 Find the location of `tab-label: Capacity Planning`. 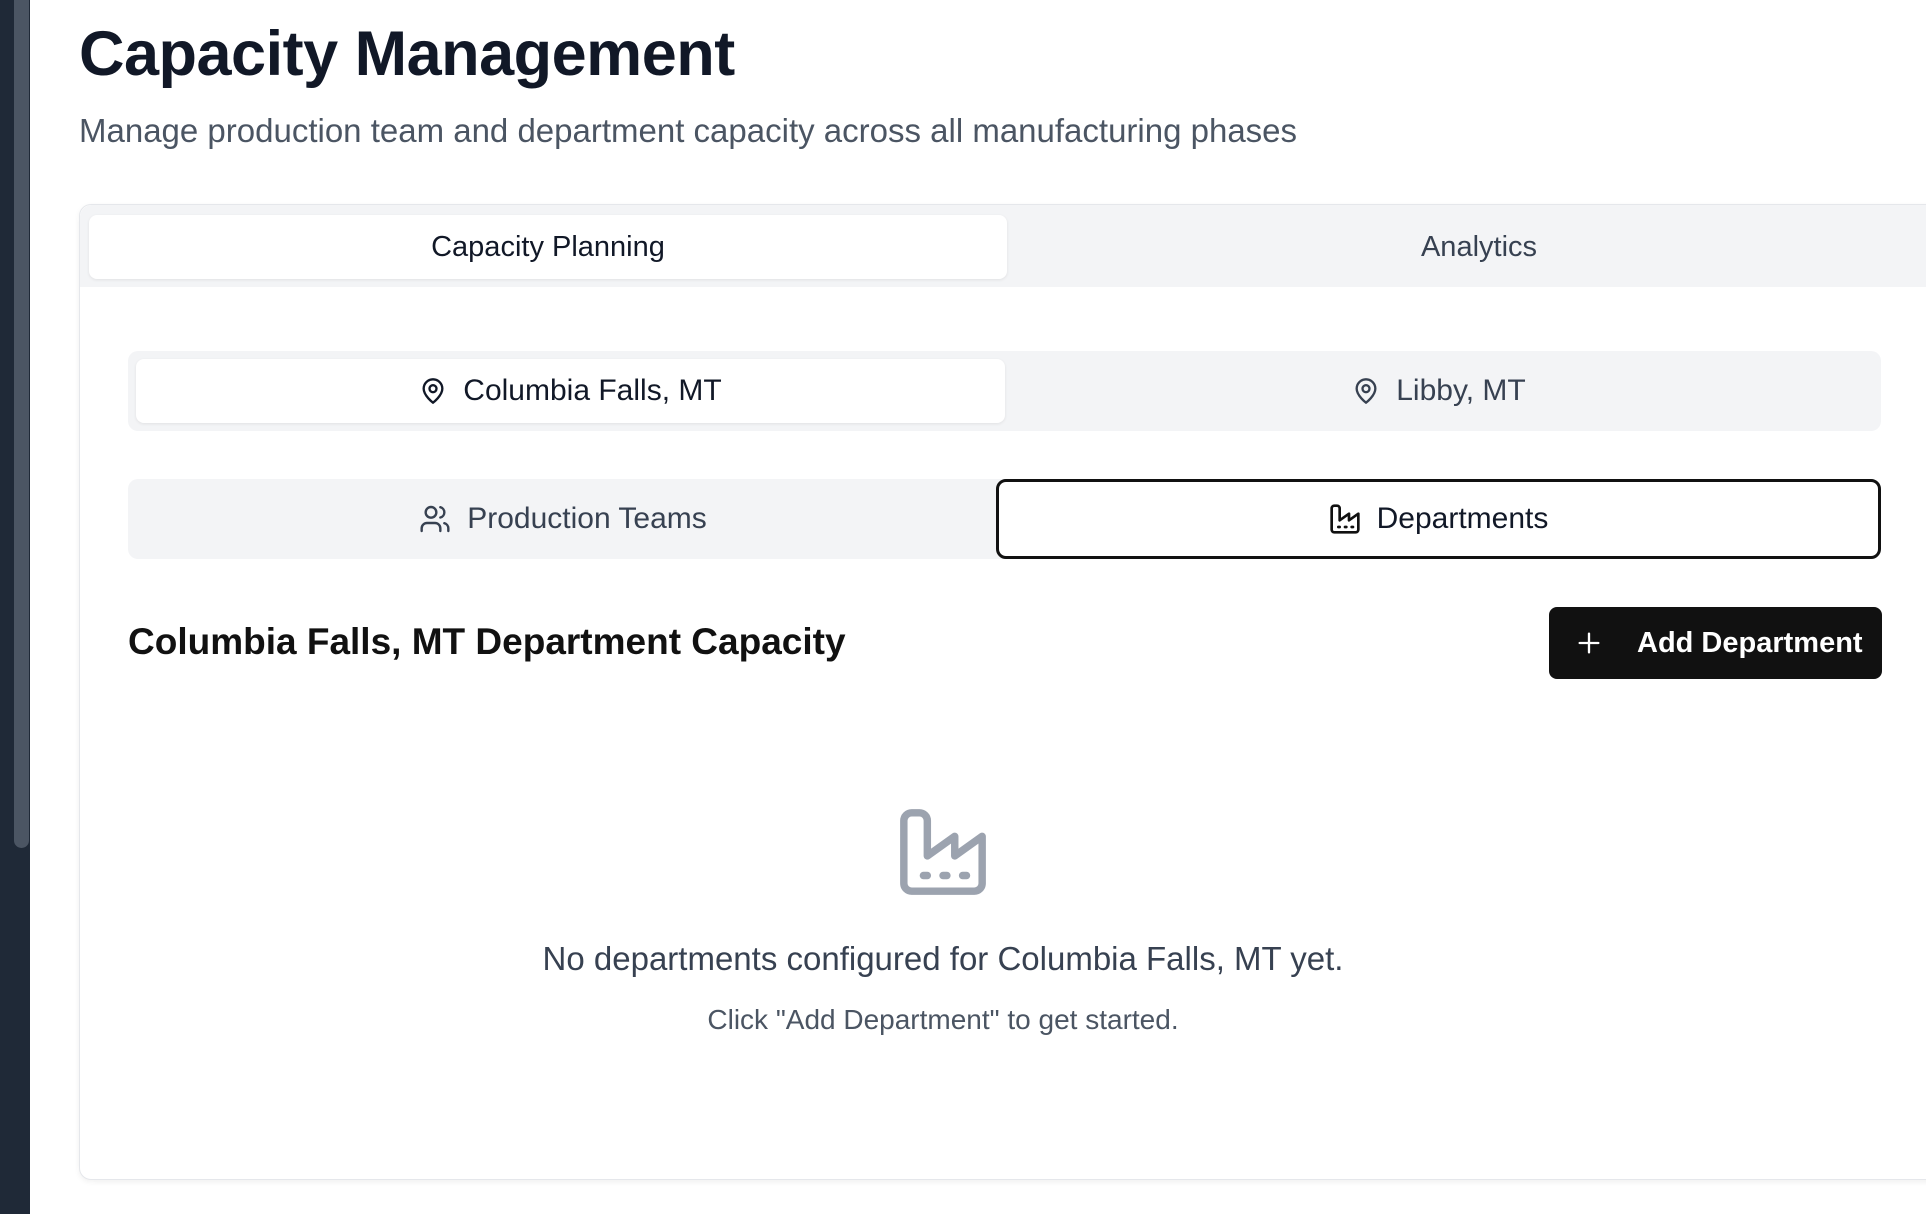

tab-label: Capacity Planning is located at coordinates (548, 246).